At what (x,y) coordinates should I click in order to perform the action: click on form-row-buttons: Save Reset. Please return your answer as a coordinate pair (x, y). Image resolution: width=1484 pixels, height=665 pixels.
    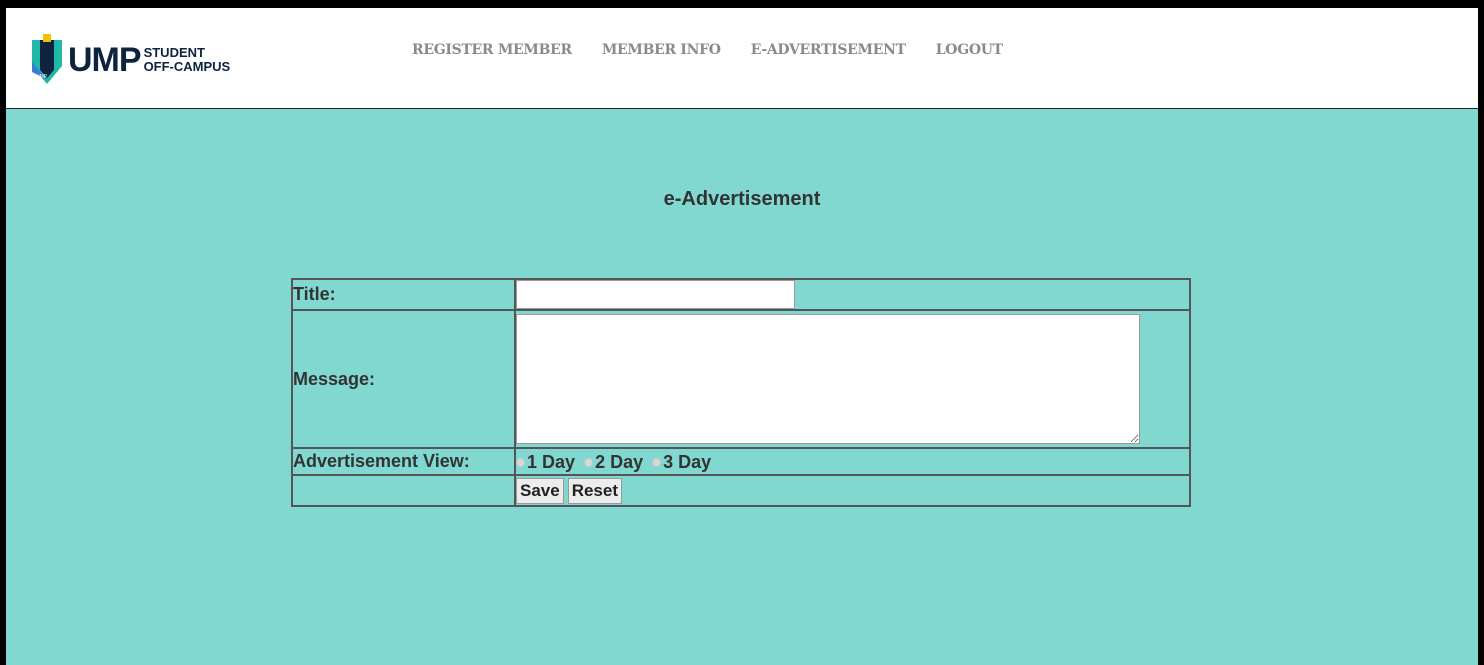
    Looking at the image, I should click on (741, 490).